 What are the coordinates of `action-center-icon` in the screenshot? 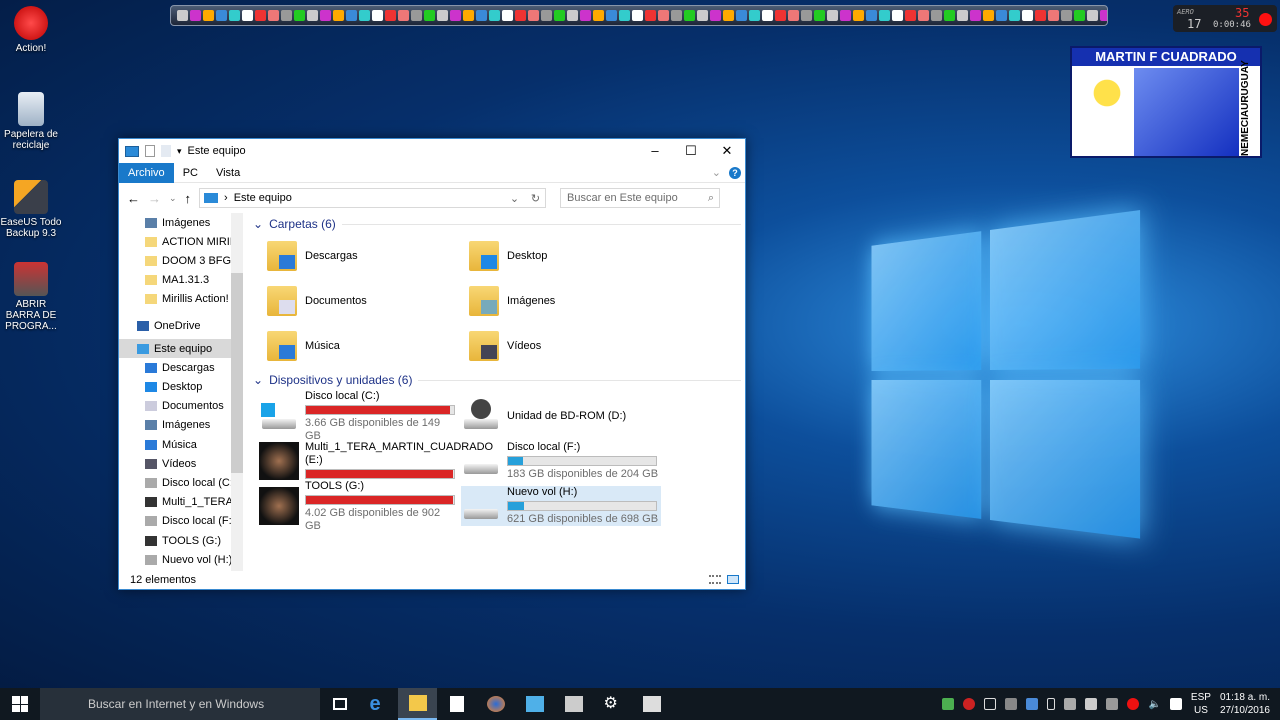 It's located at (1175, 704).